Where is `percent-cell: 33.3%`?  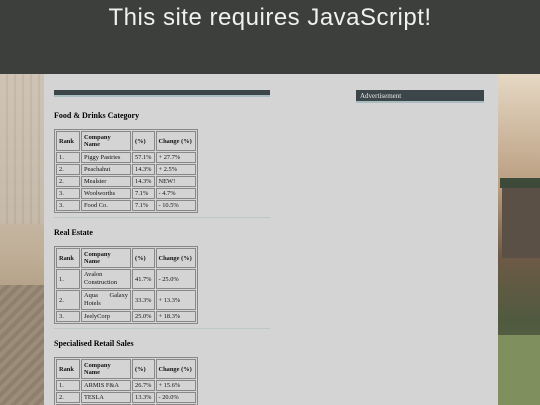
percent-cell: 33.3% is located at coordinates (143, 300).